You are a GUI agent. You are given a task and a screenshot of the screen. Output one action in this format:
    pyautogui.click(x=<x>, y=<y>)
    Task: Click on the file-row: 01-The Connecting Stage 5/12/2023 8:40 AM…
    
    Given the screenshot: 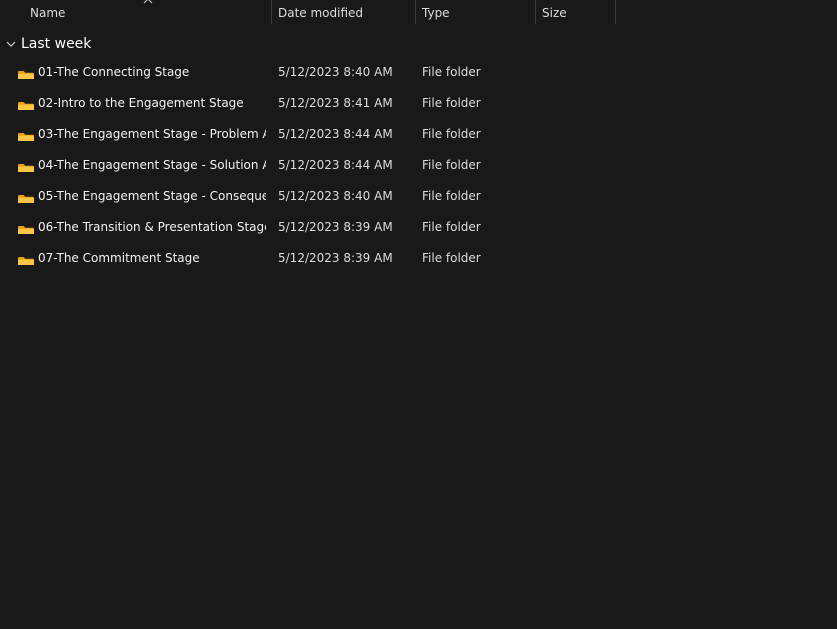 What is the action you would take?
    pyautogui.click(x=418, y=72)
    